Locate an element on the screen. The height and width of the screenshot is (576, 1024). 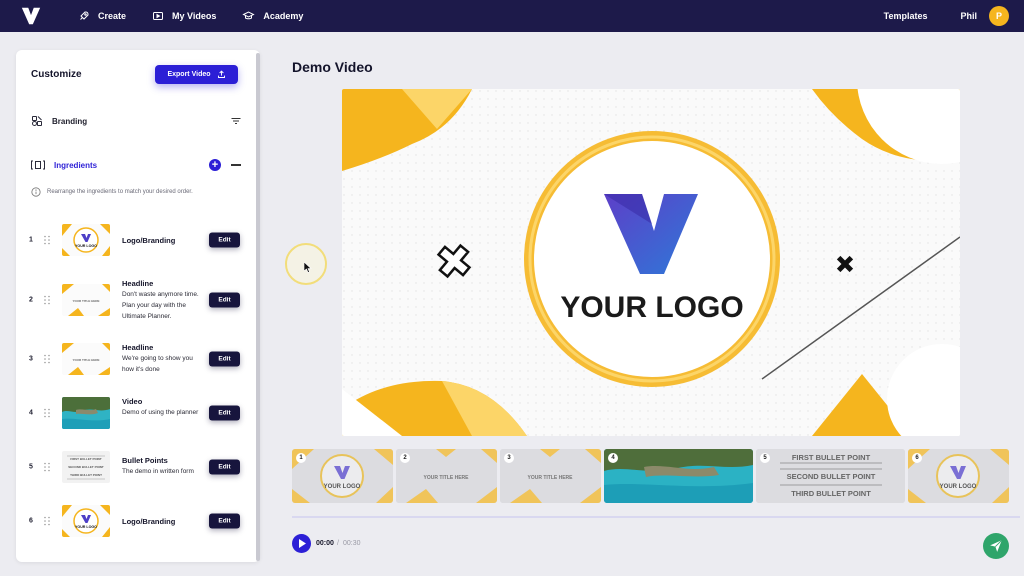
timeline-clip: 1 YOUR LOGO is located at coordinates (342, 476).